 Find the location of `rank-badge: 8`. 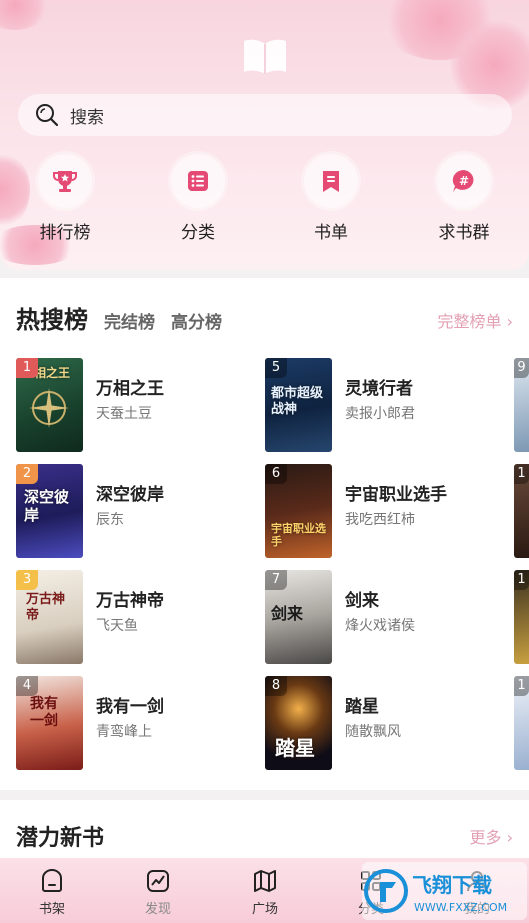

rank-badge: 8 is located at coordinates (276, 686).